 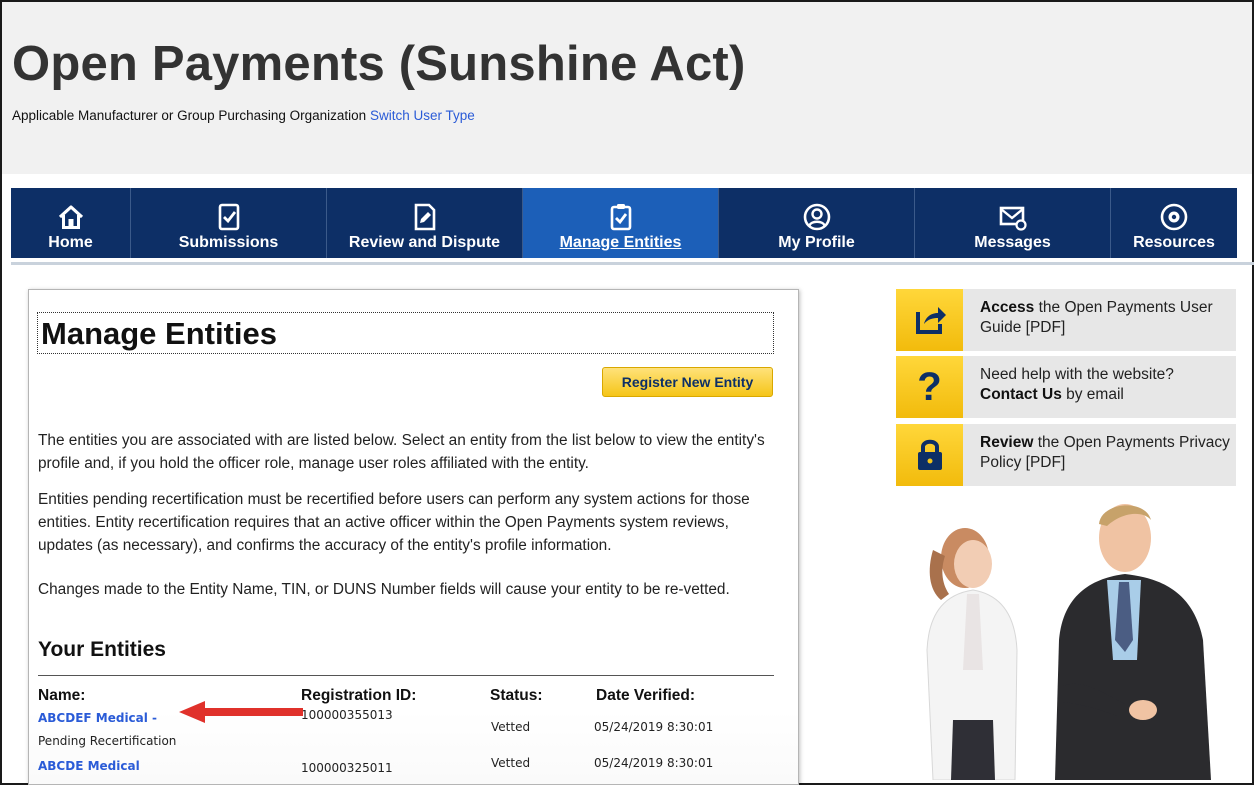 What do you see at coordinates (241, 712) in the screenshot?
I see `red-pointer-arrow-icon` at bounding box center [241, 712].